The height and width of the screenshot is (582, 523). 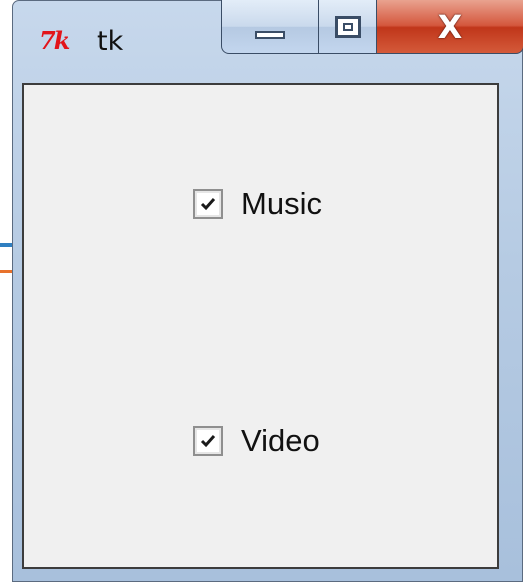 I want to click on caption-buttons: X, so click(x=372, y=27).